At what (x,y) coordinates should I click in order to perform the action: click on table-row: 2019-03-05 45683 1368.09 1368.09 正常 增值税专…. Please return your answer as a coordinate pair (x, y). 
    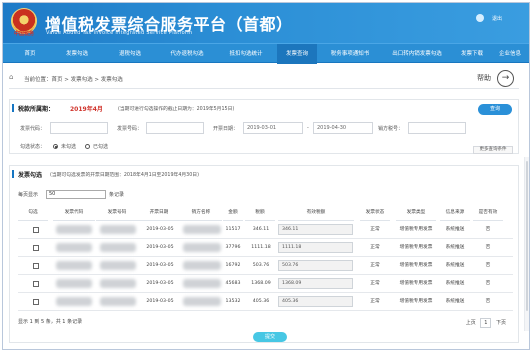
    Looking at the image, I should click on (265, 284).